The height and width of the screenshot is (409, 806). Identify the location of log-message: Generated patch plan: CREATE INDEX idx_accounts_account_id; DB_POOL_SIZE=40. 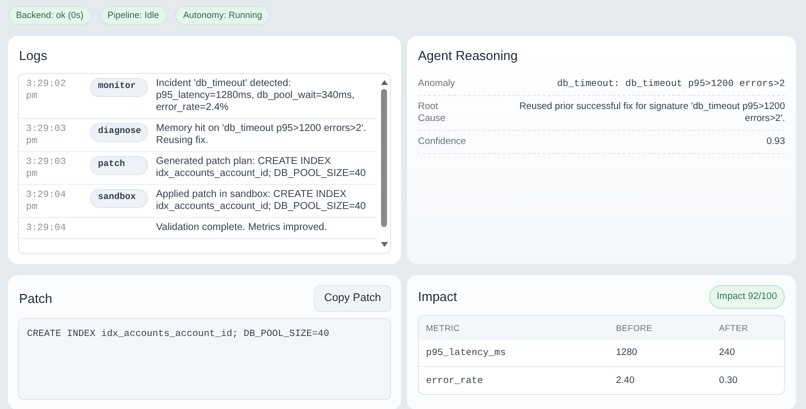
(261, 168).